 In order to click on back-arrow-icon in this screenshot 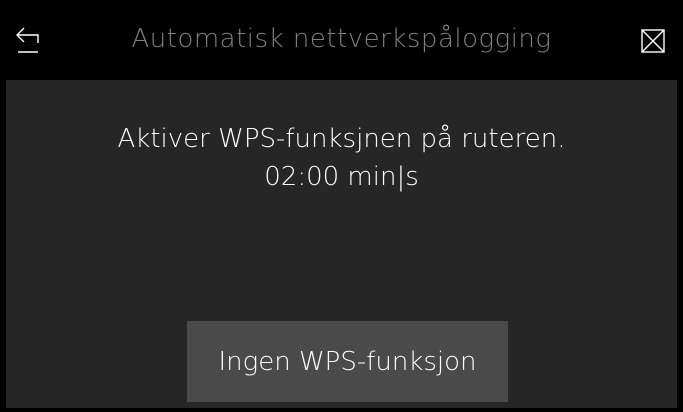, I will do `click(27, 40)`.